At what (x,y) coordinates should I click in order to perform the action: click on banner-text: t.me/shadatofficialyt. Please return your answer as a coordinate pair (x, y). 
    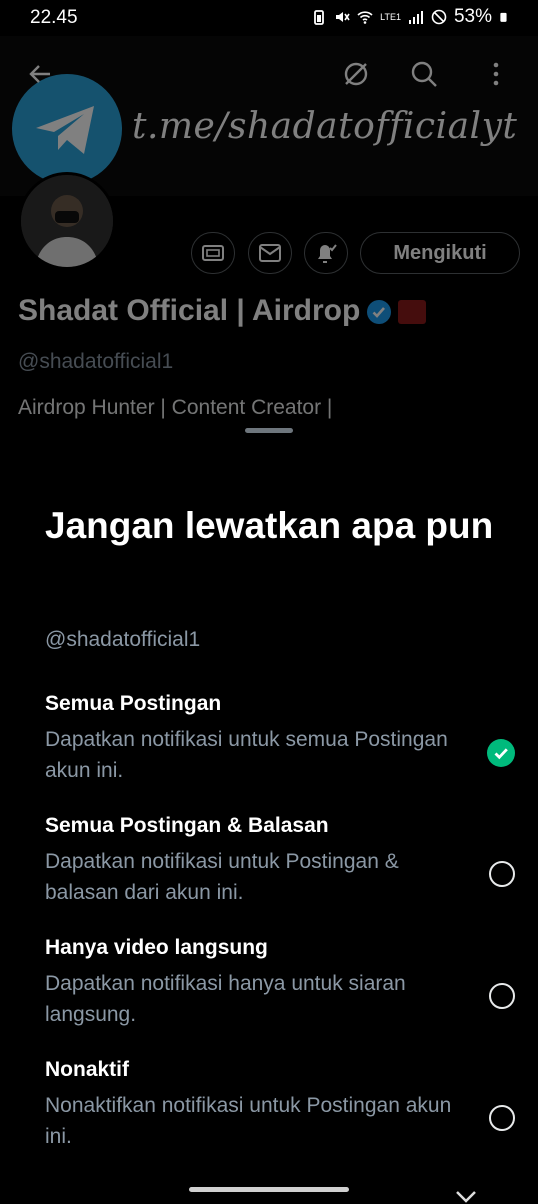
    Looking at the image, I should click on (325, 126).